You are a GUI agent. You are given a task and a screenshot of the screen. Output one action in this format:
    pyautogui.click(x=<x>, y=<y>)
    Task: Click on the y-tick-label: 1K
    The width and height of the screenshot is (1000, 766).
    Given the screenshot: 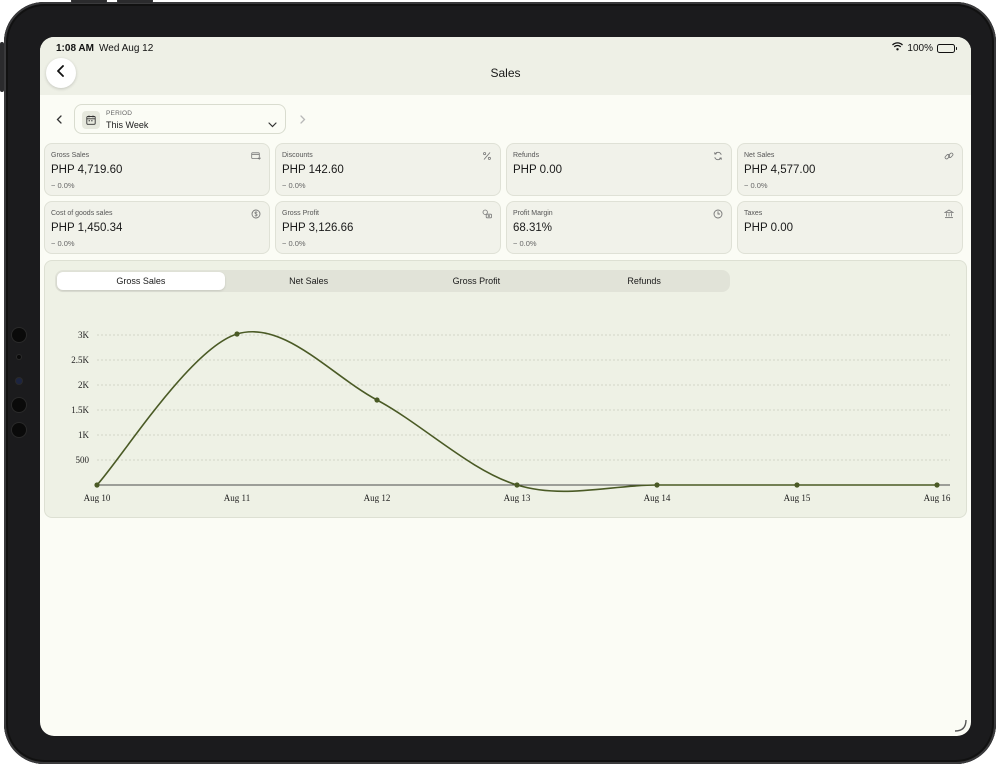 What is the action you would take?
    pyautogui.click(x=84, y=435)
    